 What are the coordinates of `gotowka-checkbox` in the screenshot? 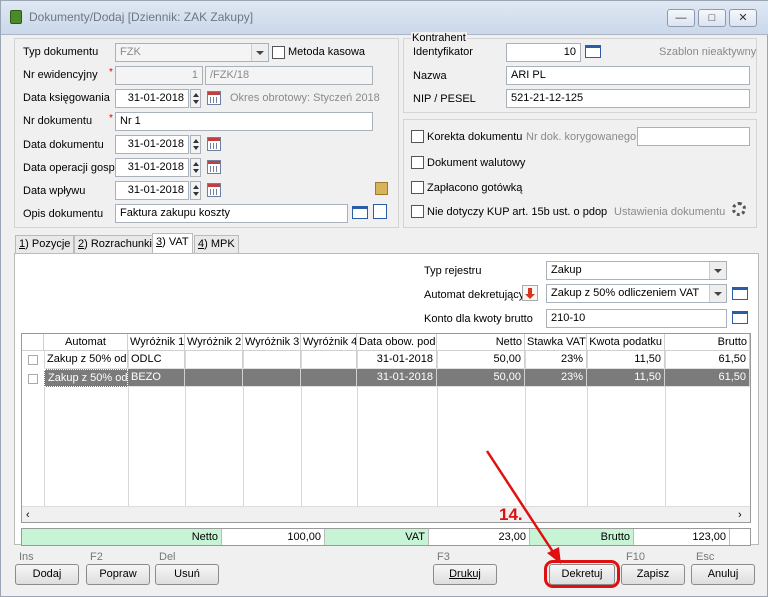 It's located at (417, 187).